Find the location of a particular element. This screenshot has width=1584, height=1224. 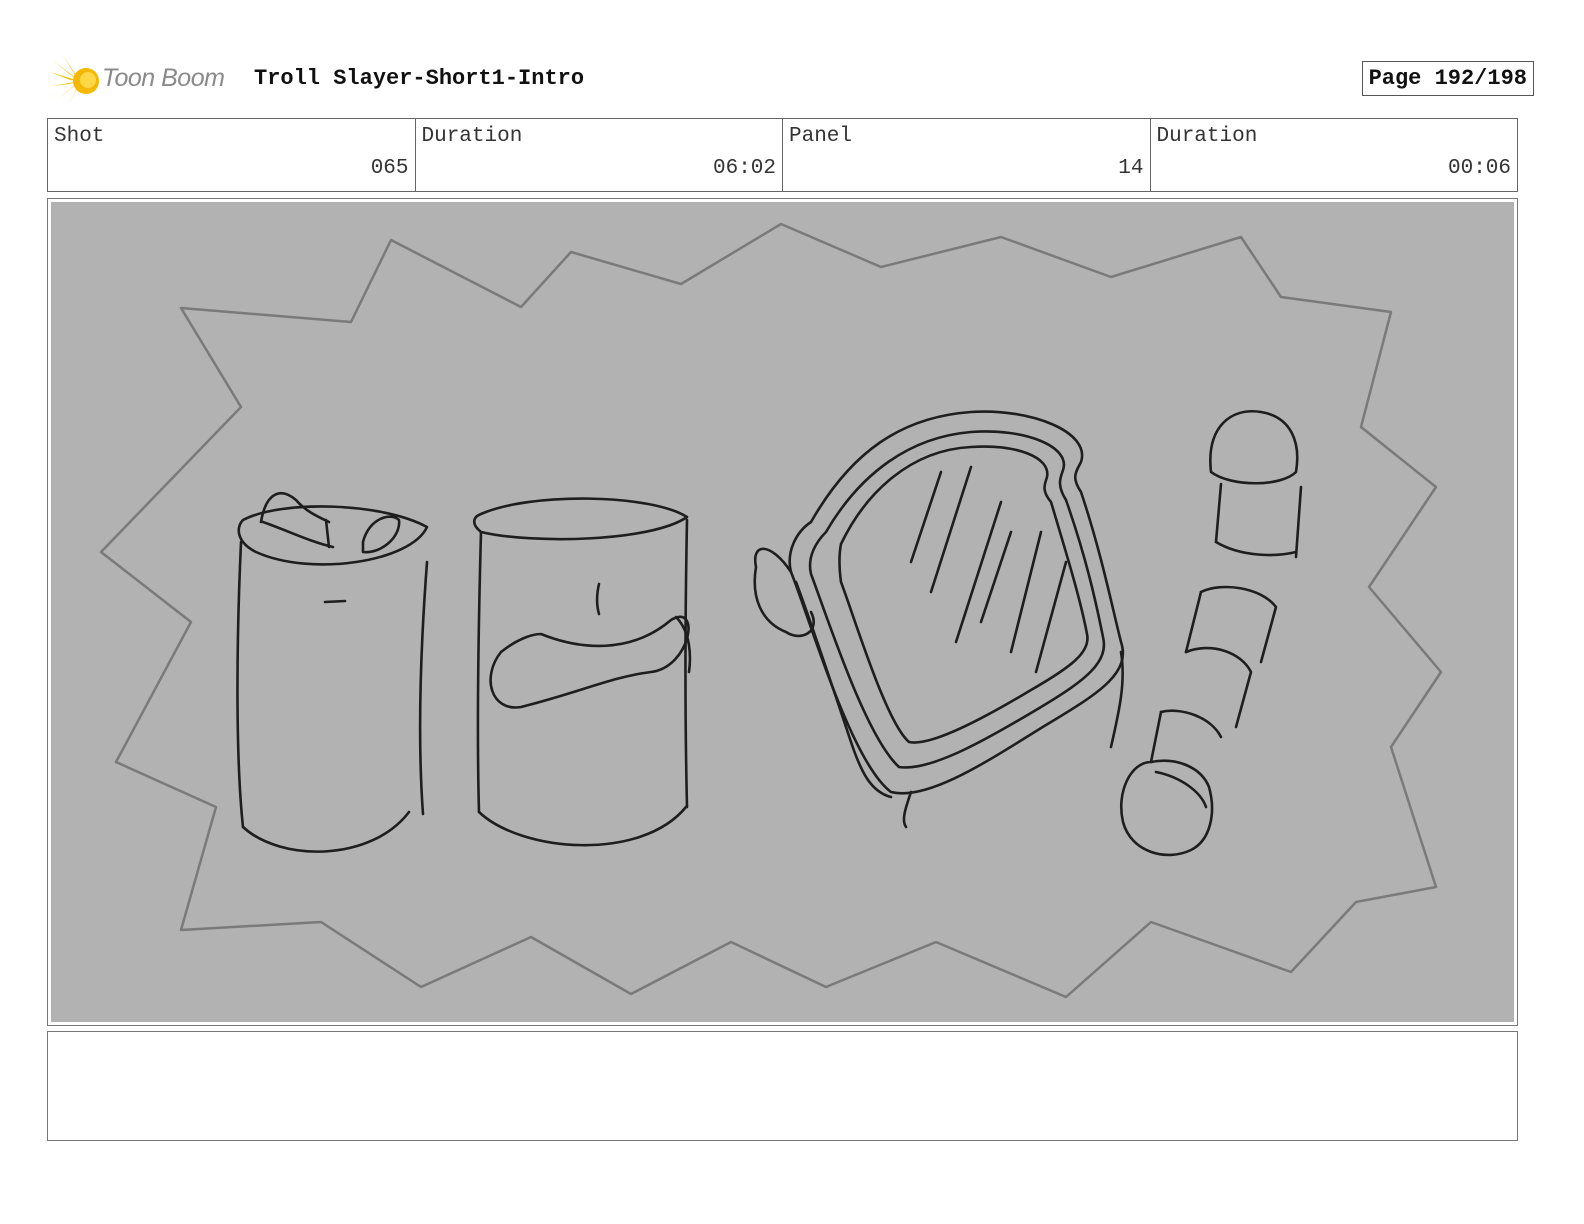

panel-notes-box is located at coordinates (782, 1086).